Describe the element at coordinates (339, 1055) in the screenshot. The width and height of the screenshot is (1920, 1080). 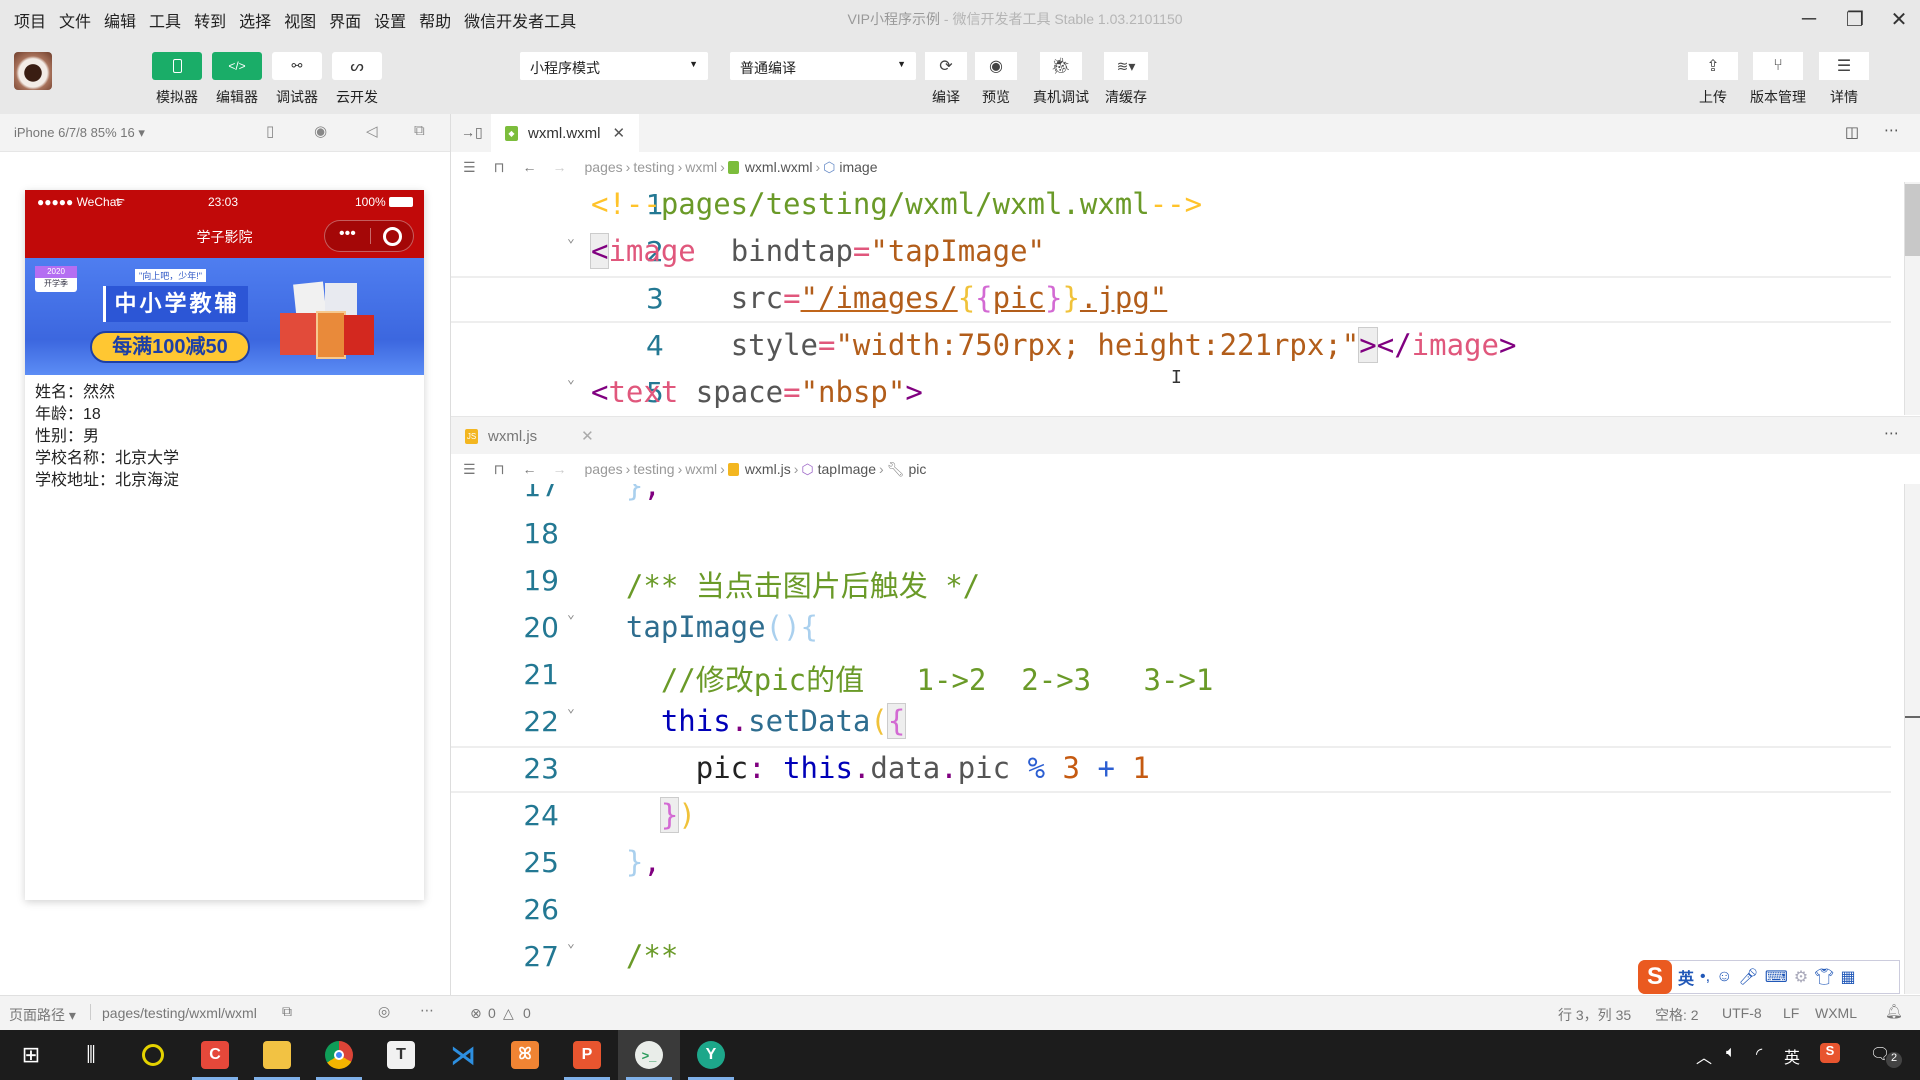
I see `taskbar-chrome` at that location.